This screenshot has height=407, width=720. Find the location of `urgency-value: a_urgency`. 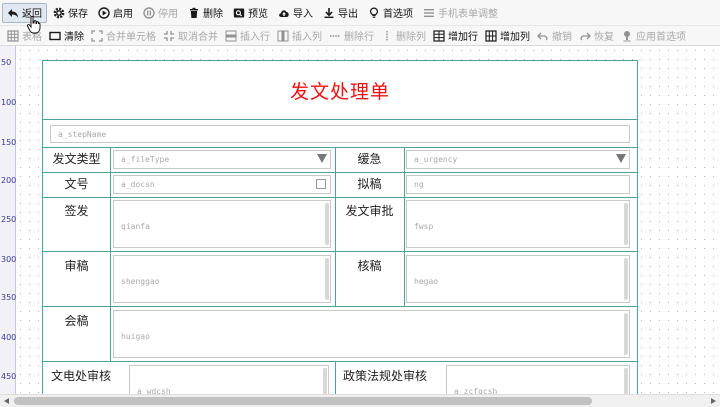

urgency-value: a_urgency is located at coordinates (436, 159).